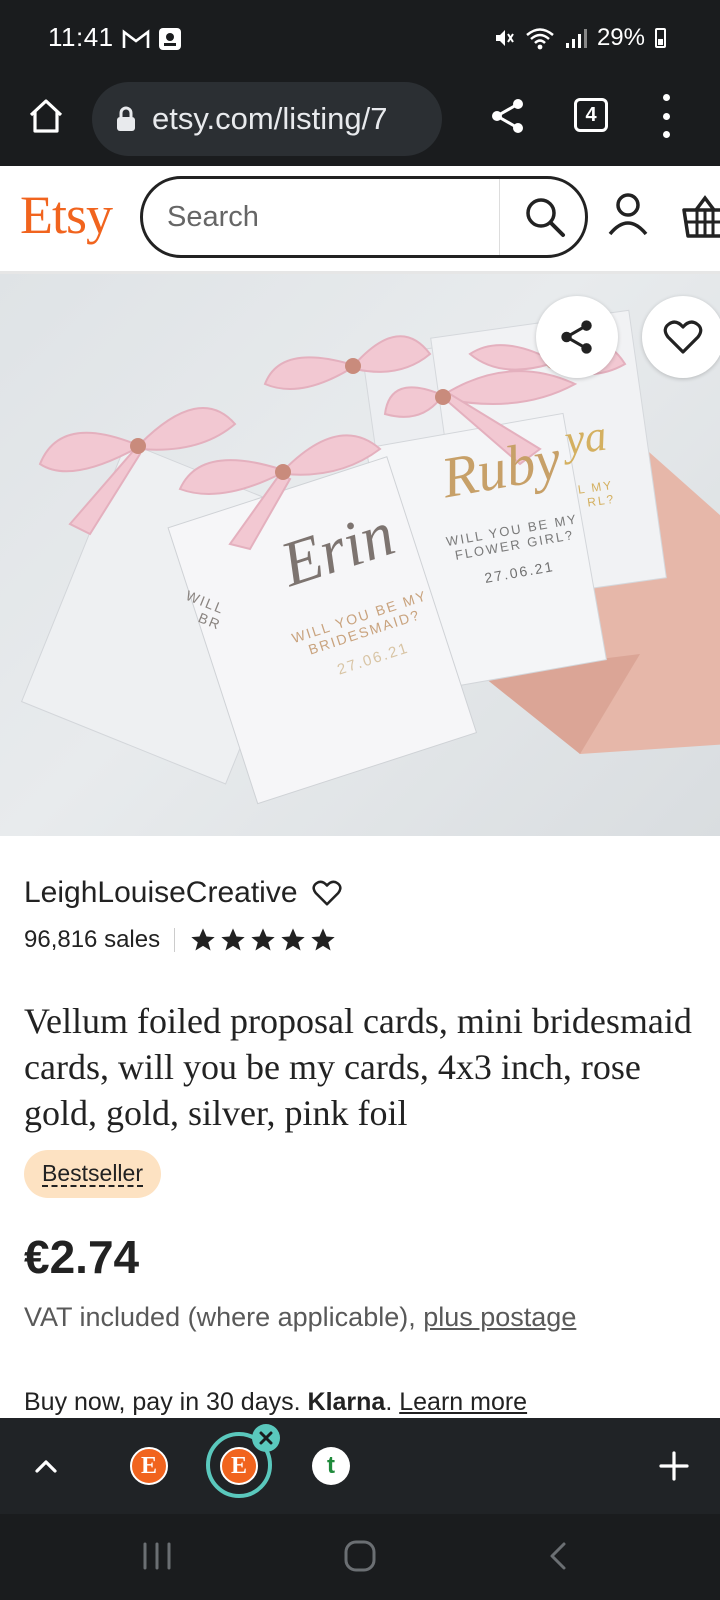  Describe the element at coordinates (149, 1466) in the screenshot. I see `tab-etsy-1: E` at that location.